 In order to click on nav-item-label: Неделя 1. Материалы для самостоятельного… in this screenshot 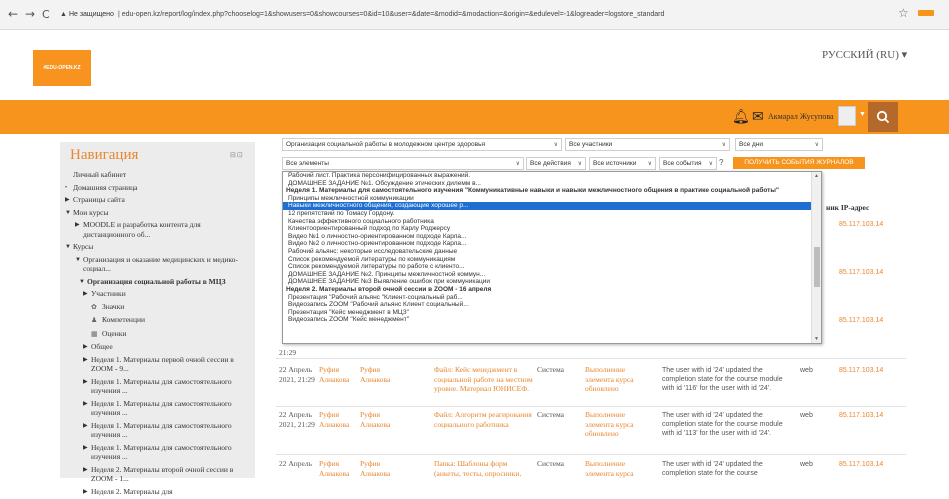, I will do `click(161, 386)`.